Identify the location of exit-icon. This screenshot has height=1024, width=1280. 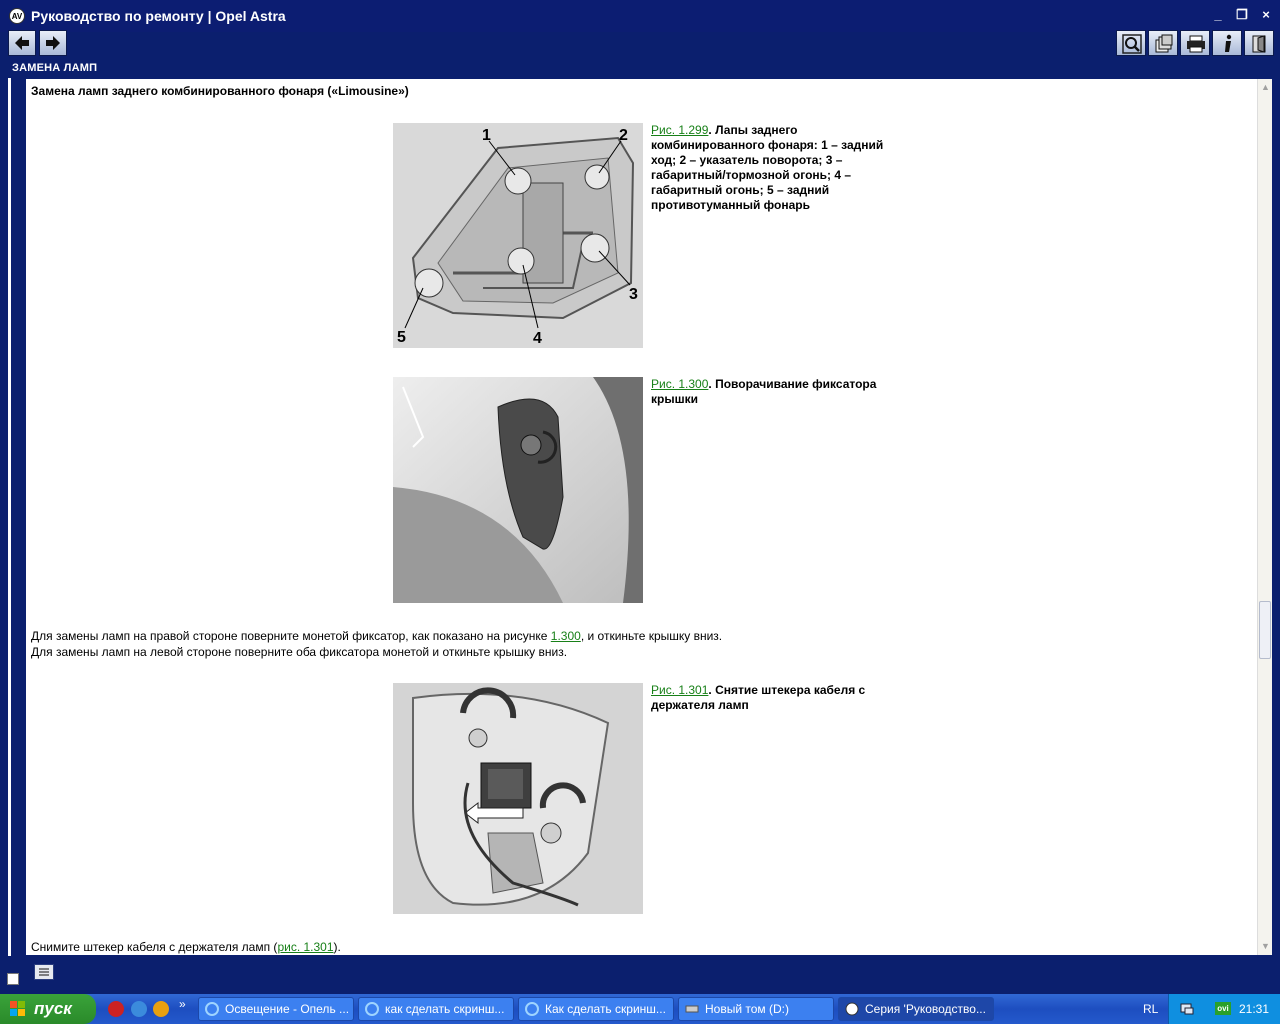
(1259, 44).